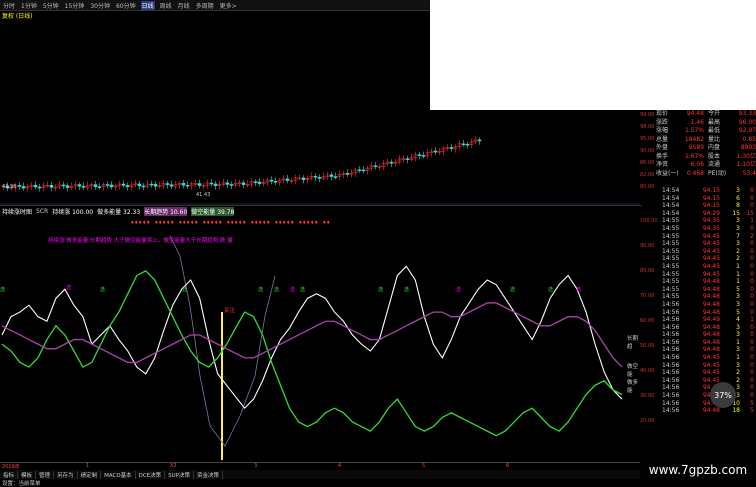 This screenshot has width=756, height=487. I want to click on quote-row: 外盘 9589 内盘 8893, so click(706, 148).